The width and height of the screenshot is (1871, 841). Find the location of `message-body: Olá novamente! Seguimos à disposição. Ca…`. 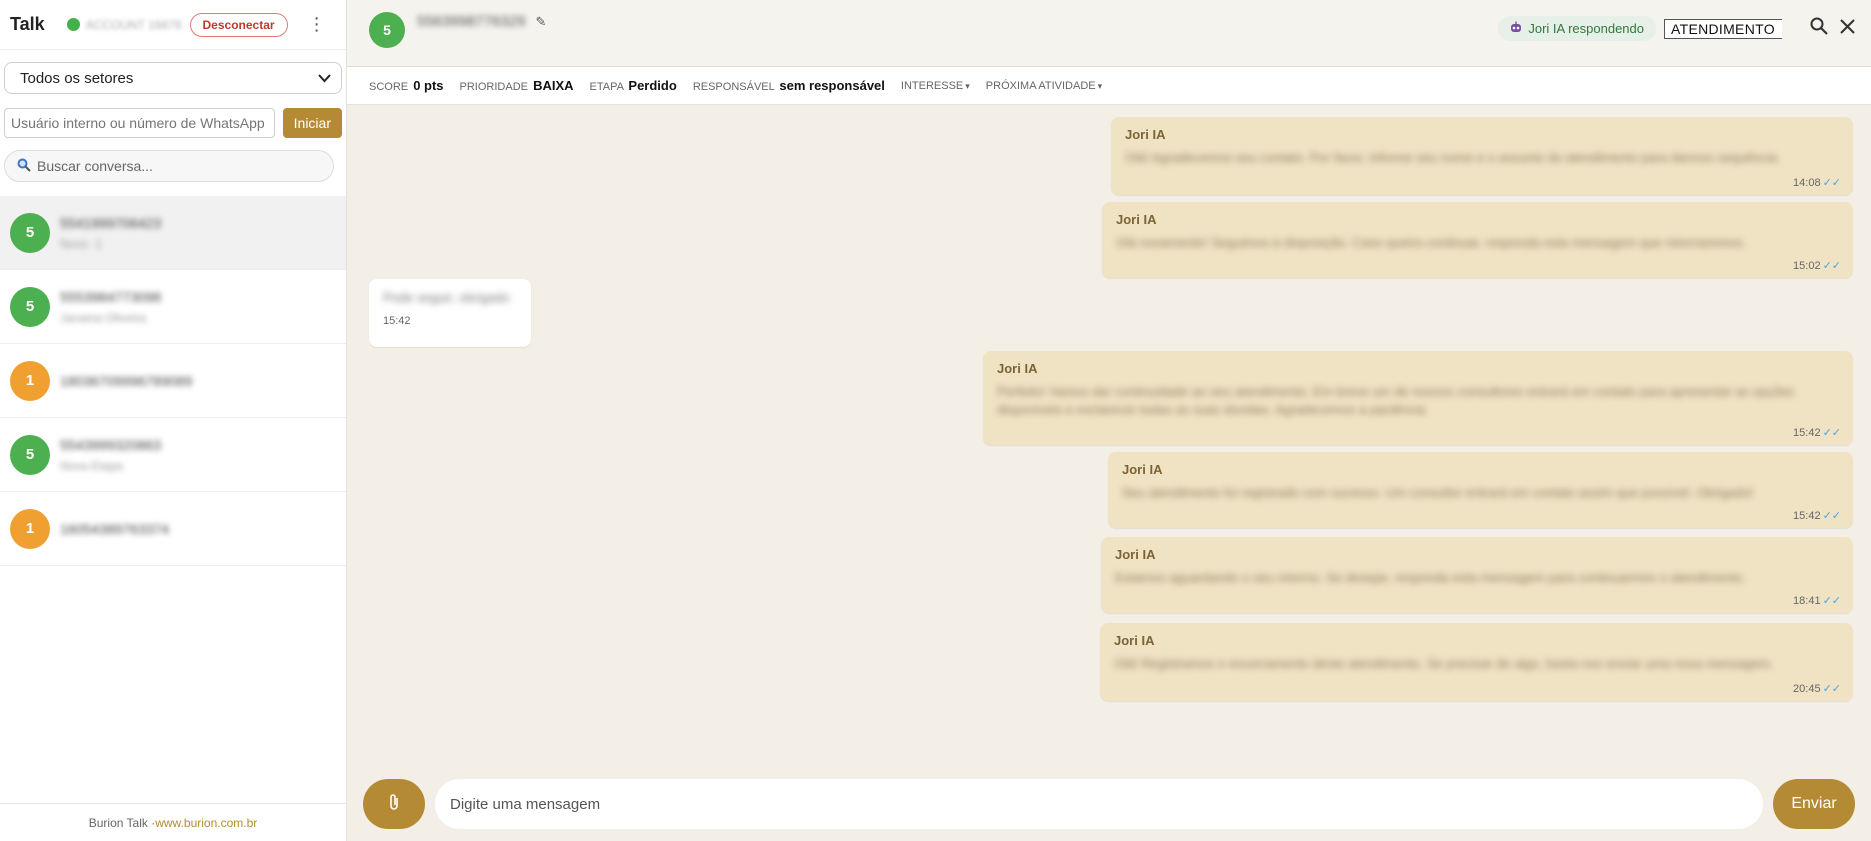

message-body: Olá novamente! Seguimos à disposição. Ca… is located at coordinates (1431, 242).